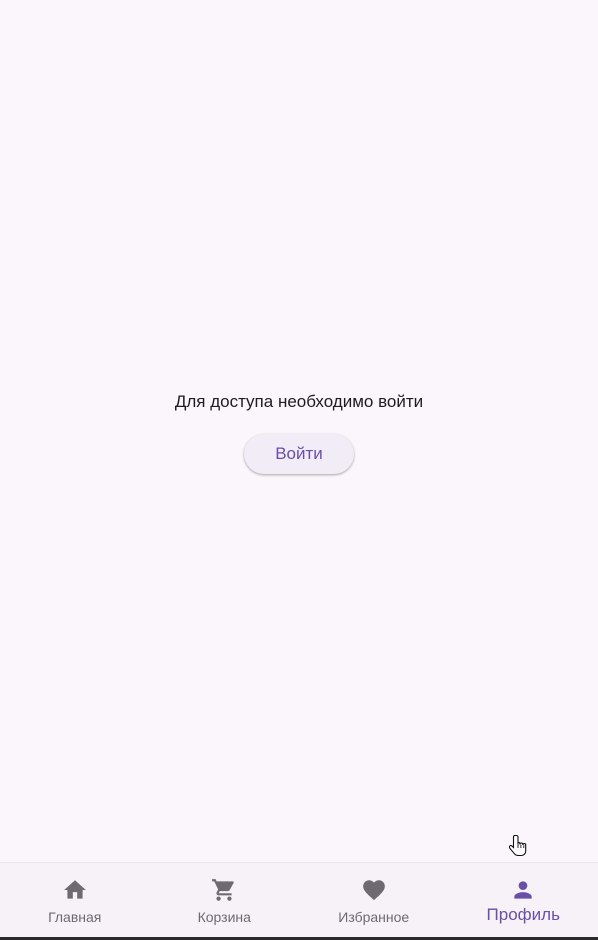 The height and width of the screenshot is (940, 598). I want to click on nav-item-cart: Корзина, so click(225, 900).